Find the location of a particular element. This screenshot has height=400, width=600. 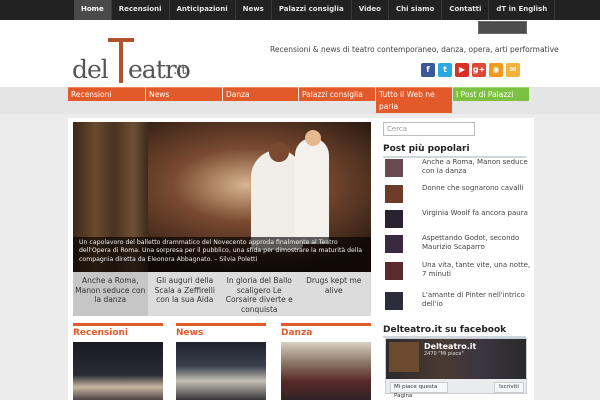

section-columns: Recensioni News Danza is located at coordinates (222, 361).